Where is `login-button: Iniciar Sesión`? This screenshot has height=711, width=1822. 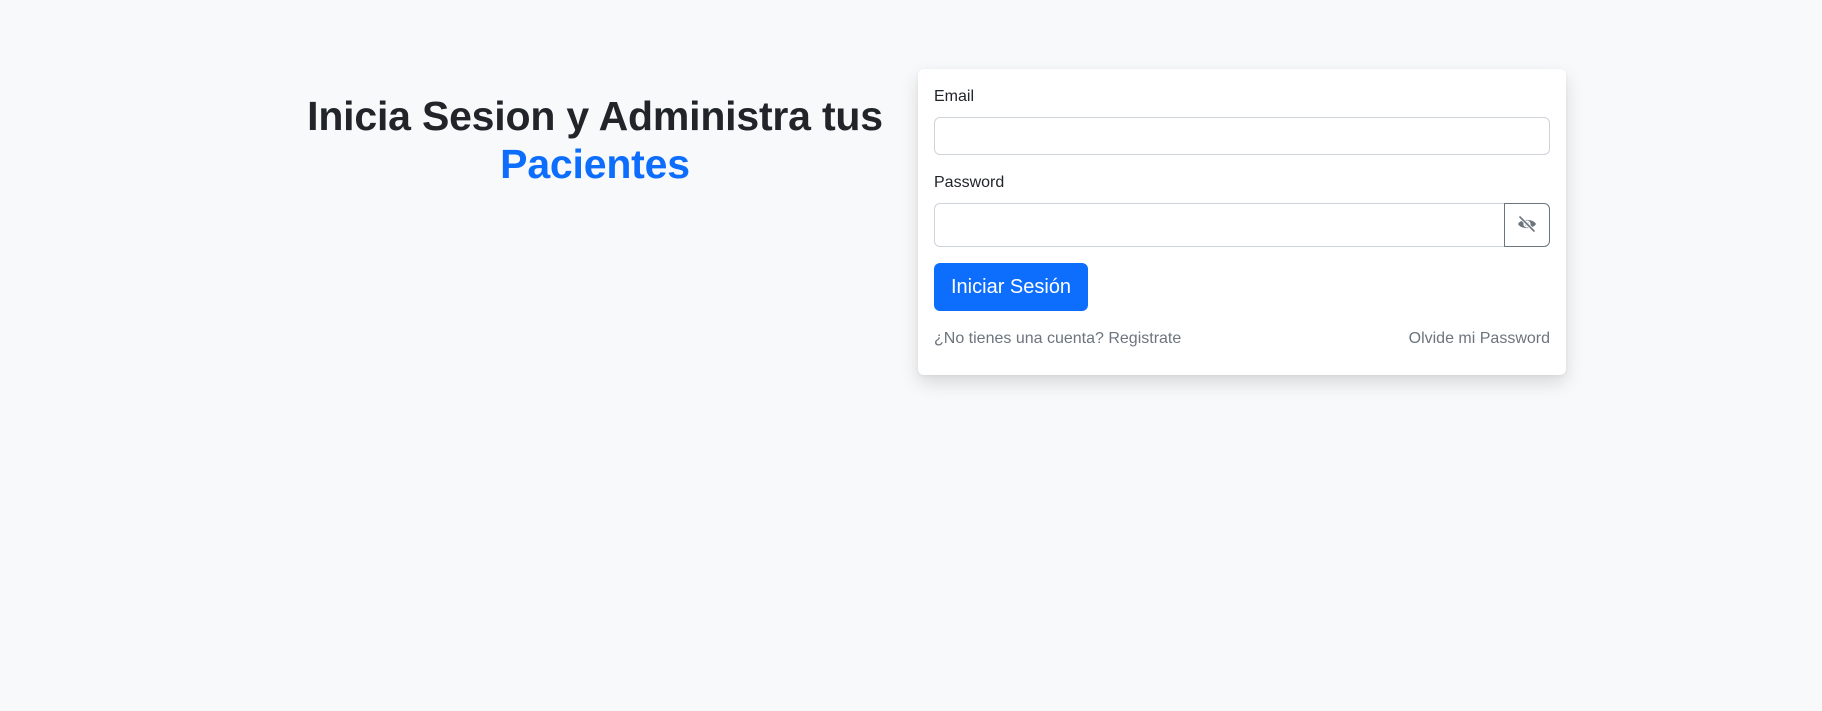
login-button: Iniciar Sesión is located at coordinates (1011, 287).